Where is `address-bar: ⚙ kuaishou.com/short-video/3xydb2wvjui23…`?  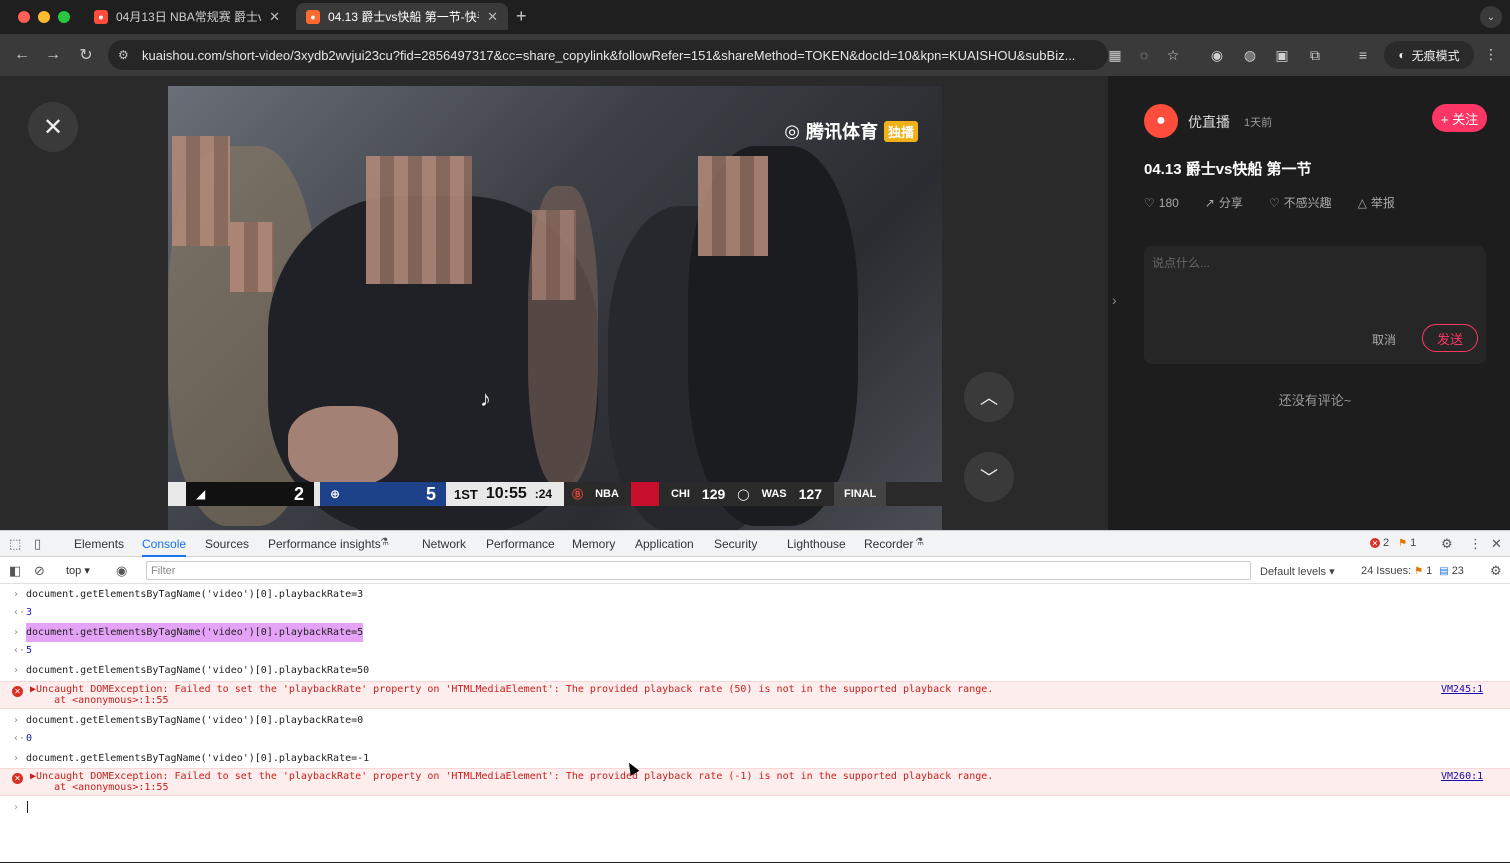 address-bar: ⚙ kuaishou.com/short-video/3xydb2wvjui23… is located at coordinates (608, 55).